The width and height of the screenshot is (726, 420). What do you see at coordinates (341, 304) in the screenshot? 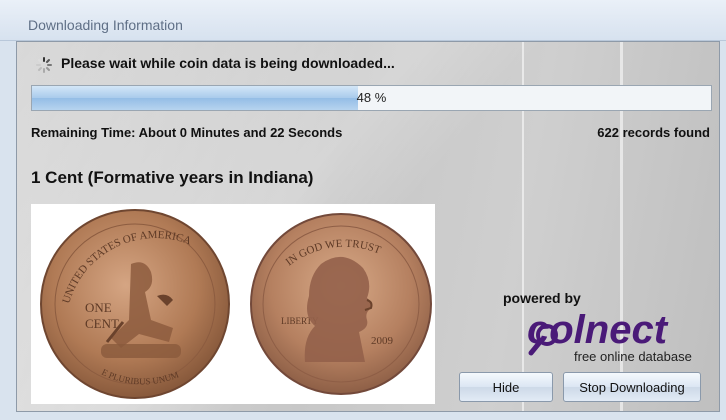
I see `obverse-coin: IN GOD WE TRUST LIBERTY 2009` at bounding box center [341, 304].